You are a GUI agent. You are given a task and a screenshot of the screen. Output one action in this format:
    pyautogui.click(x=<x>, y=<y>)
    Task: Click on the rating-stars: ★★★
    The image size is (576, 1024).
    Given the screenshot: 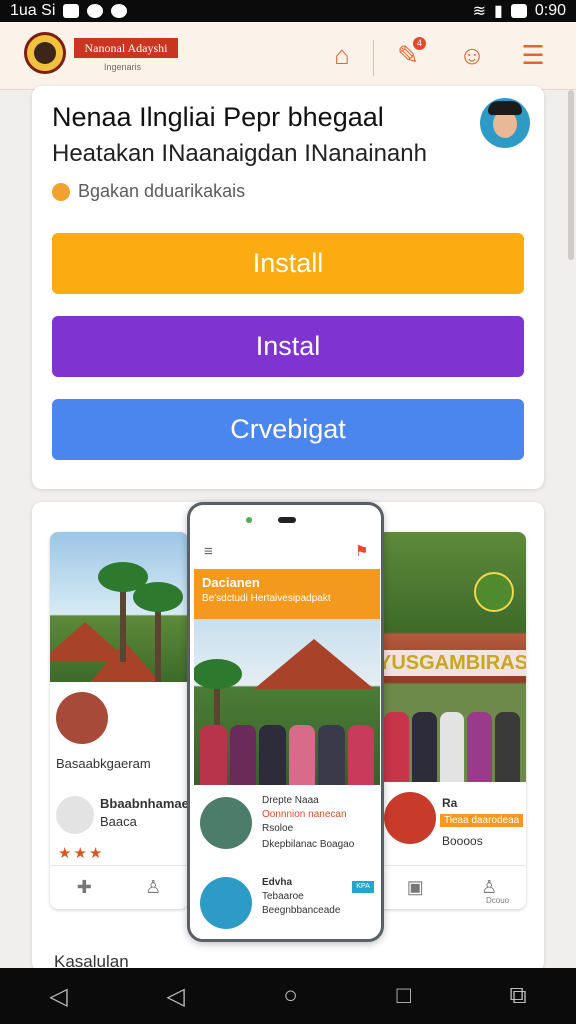 What is the action you would take?
    pyautogui.click(x=81, y=853)
    